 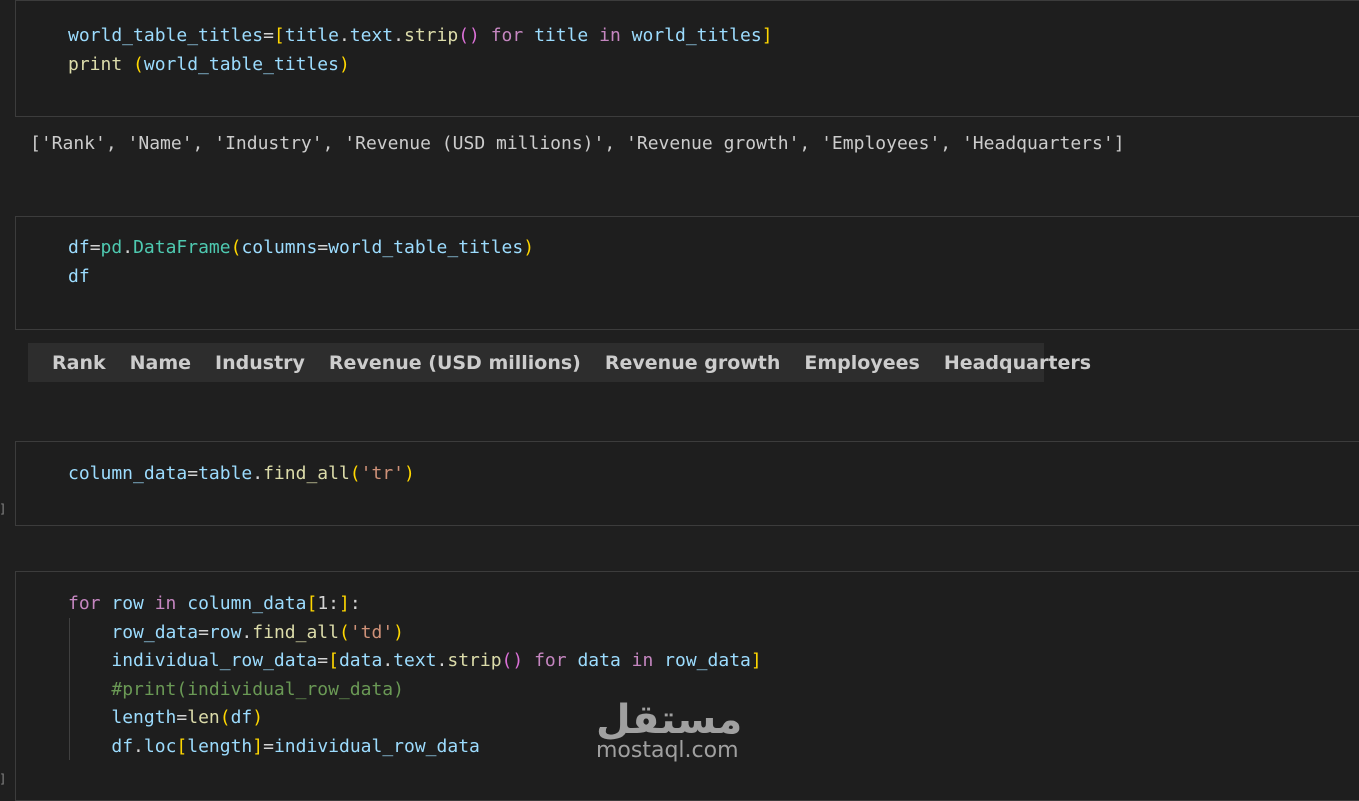 I want to click on mostaql-watermark: مستقل mostaql.com, so click(x=669, y=732).